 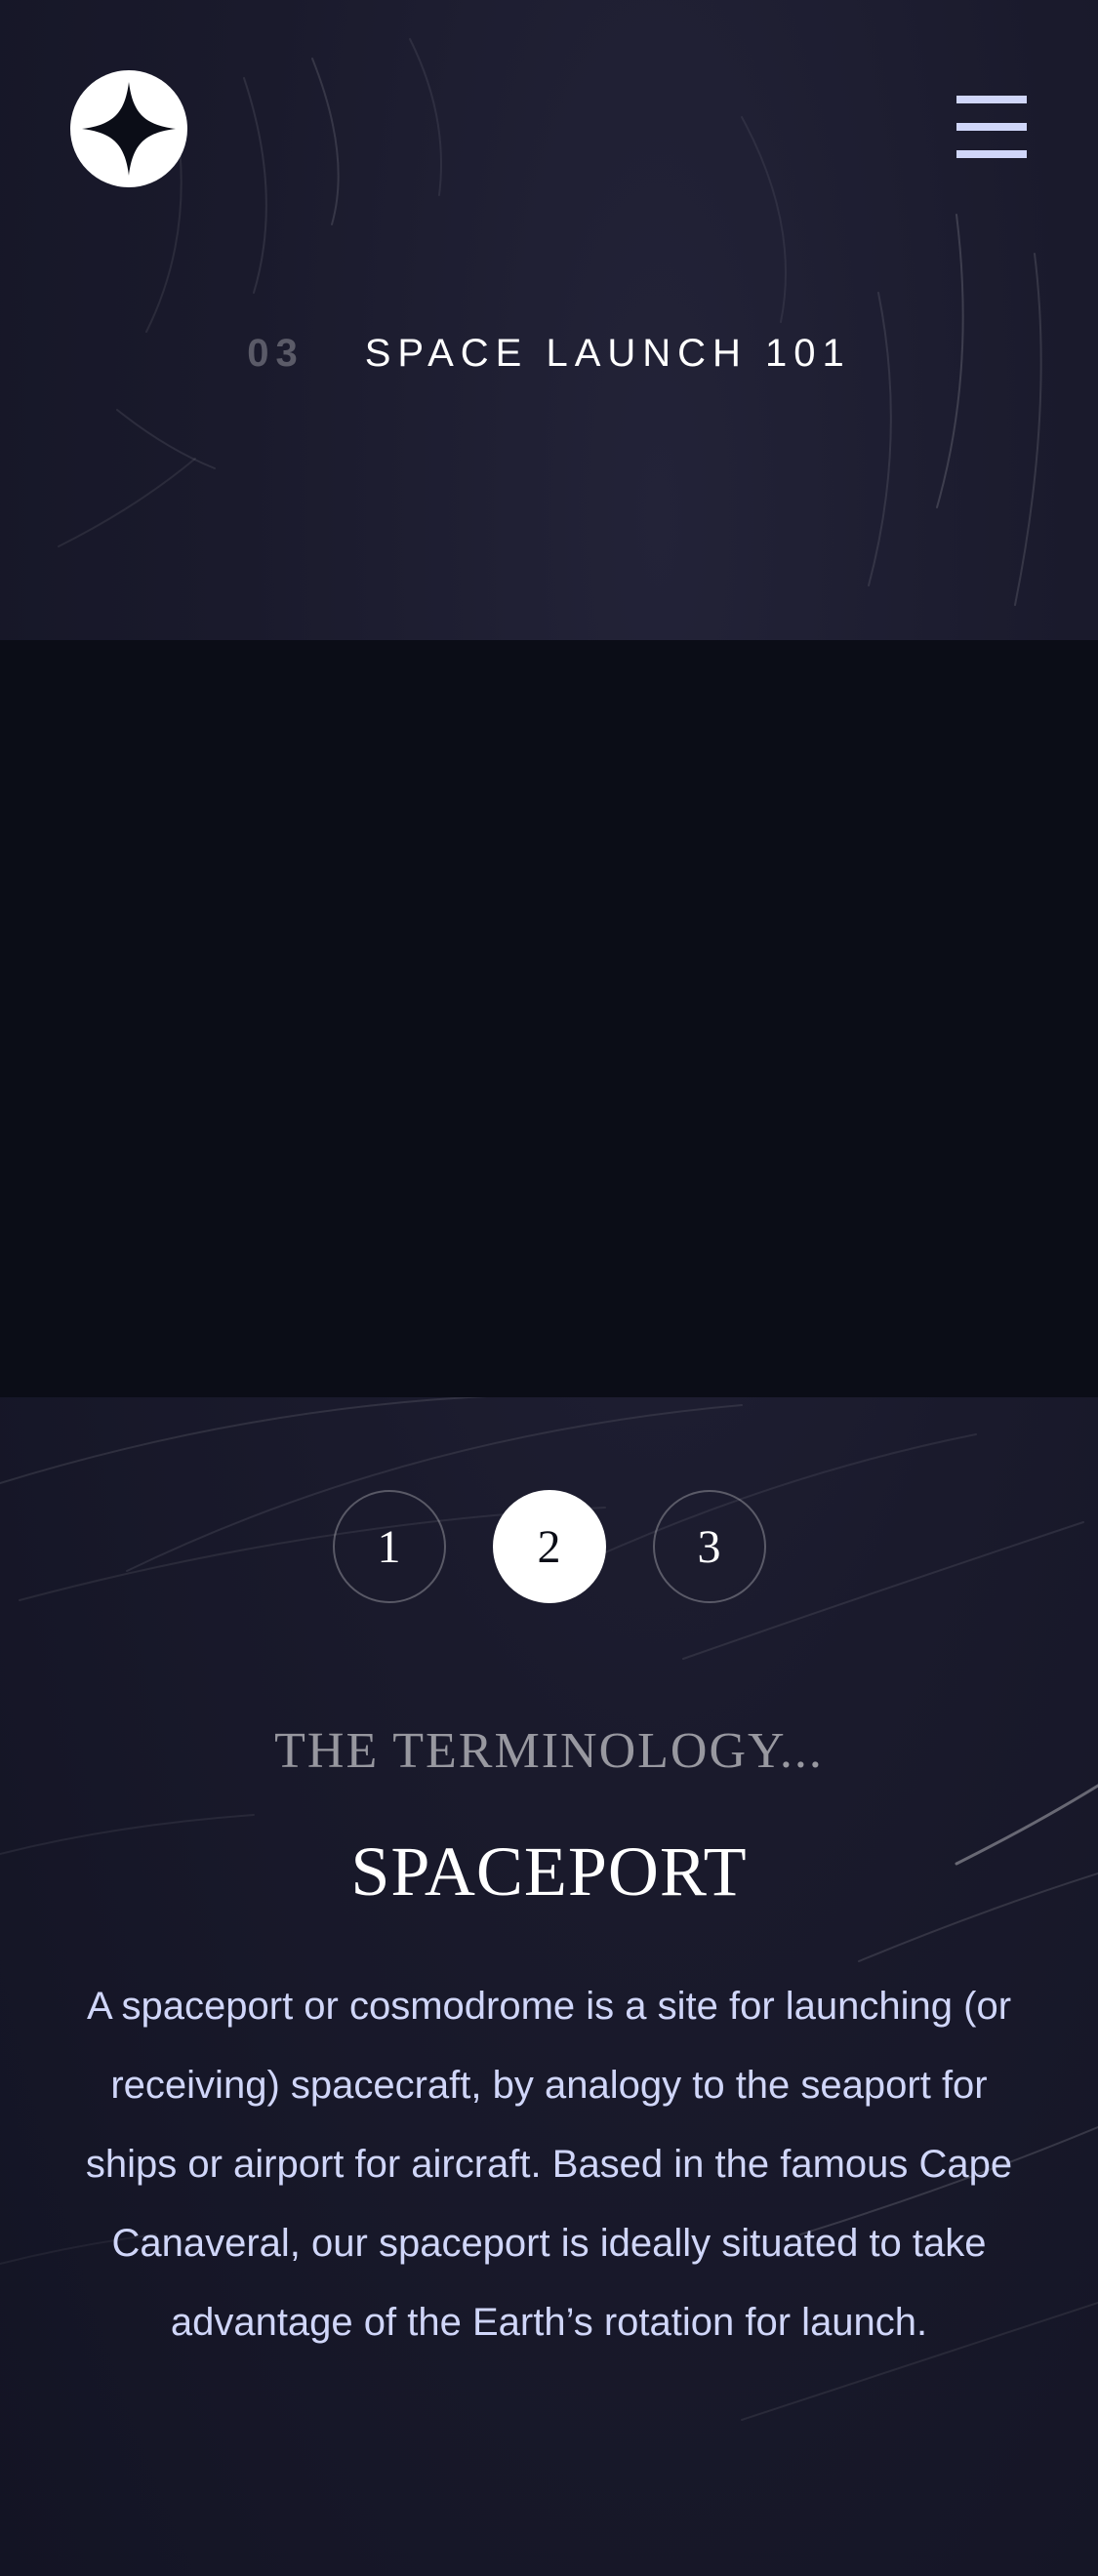 I want to click on pager-button-2: 2, so click(x=549, y=1546).